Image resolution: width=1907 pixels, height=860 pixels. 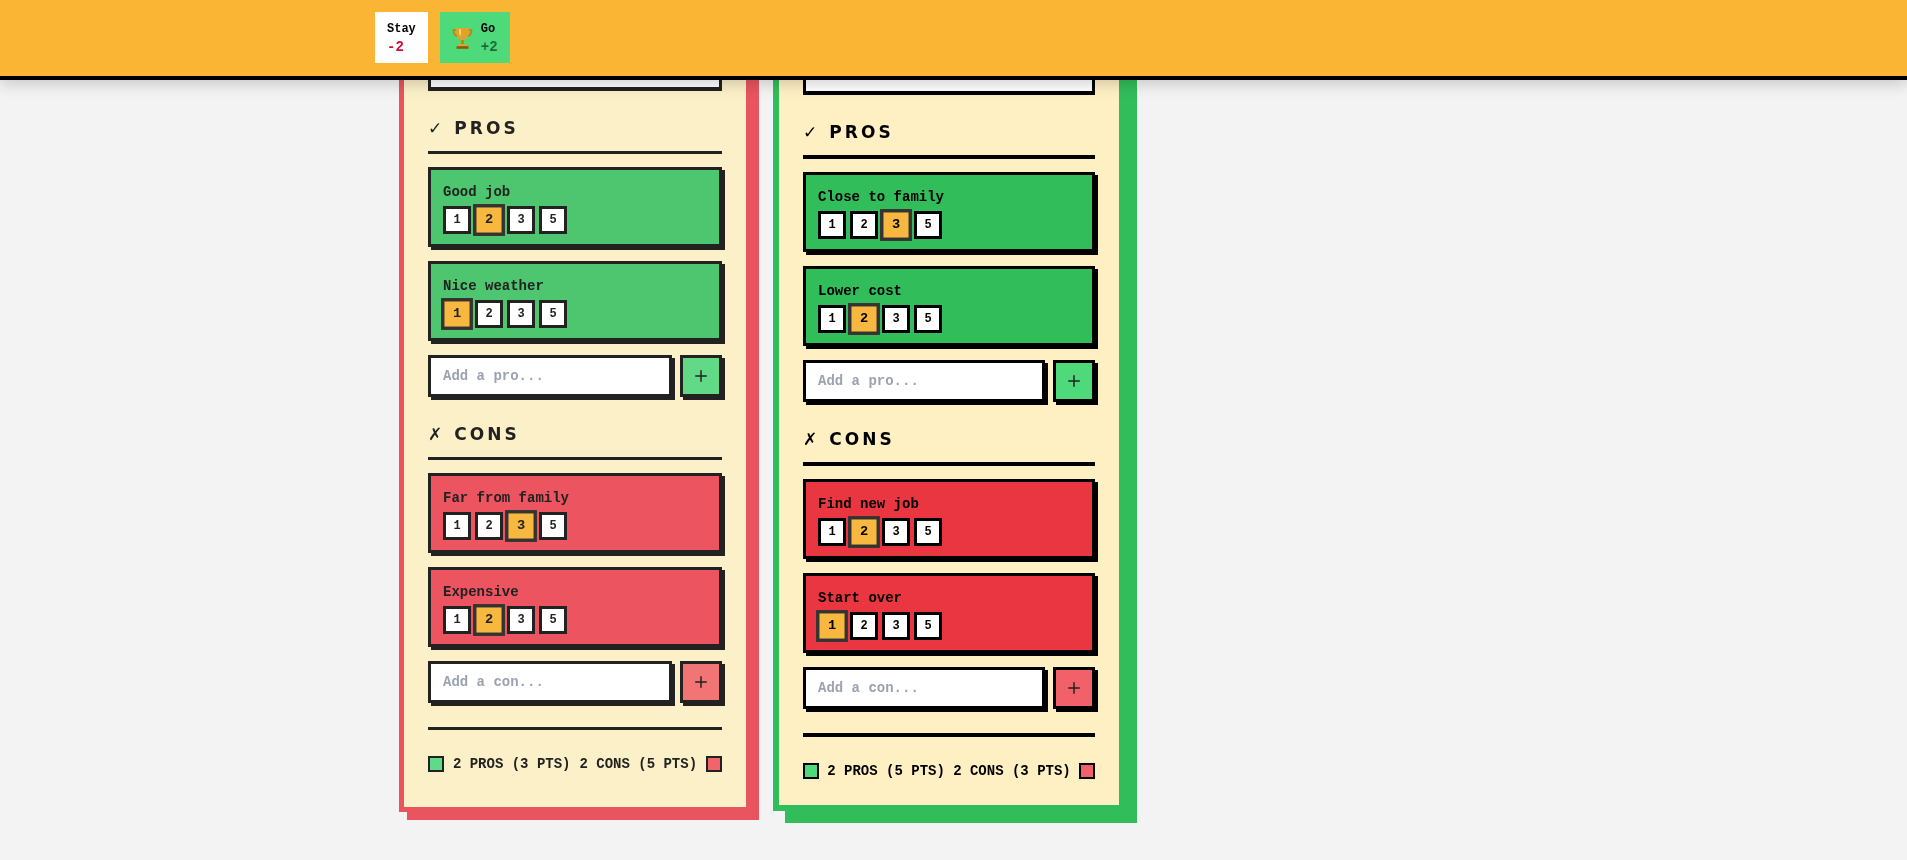 I want to click on item-label: Nice weather, so click(x=494, y=286).